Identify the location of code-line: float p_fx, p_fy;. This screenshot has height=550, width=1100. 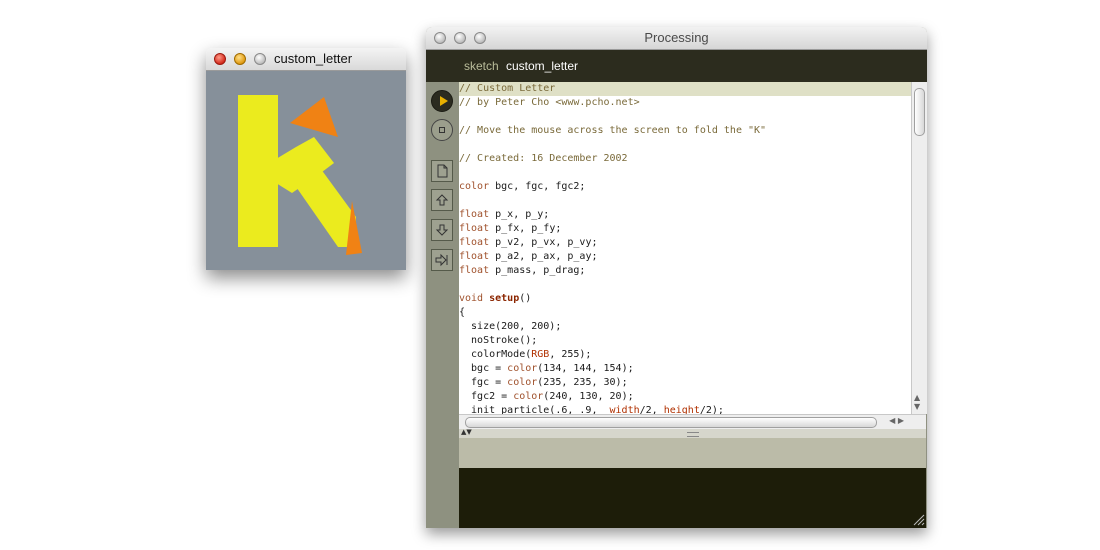
(685, 229).